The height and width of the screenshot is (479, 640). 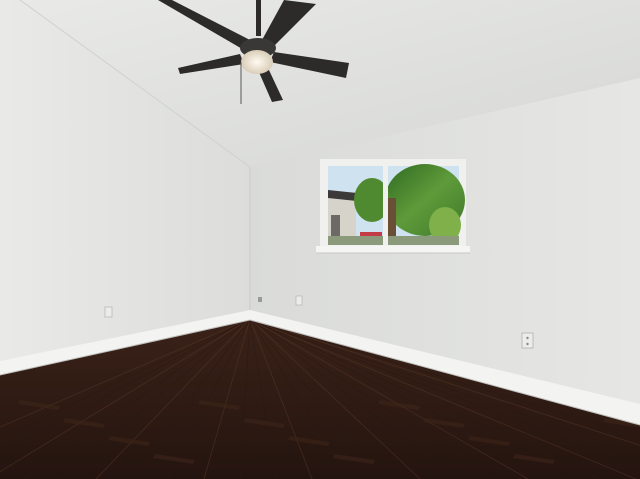 What do you see at coordinates (393, 240) in the screenshot?
I see `yard-ground` at bounding box center [393, 240].